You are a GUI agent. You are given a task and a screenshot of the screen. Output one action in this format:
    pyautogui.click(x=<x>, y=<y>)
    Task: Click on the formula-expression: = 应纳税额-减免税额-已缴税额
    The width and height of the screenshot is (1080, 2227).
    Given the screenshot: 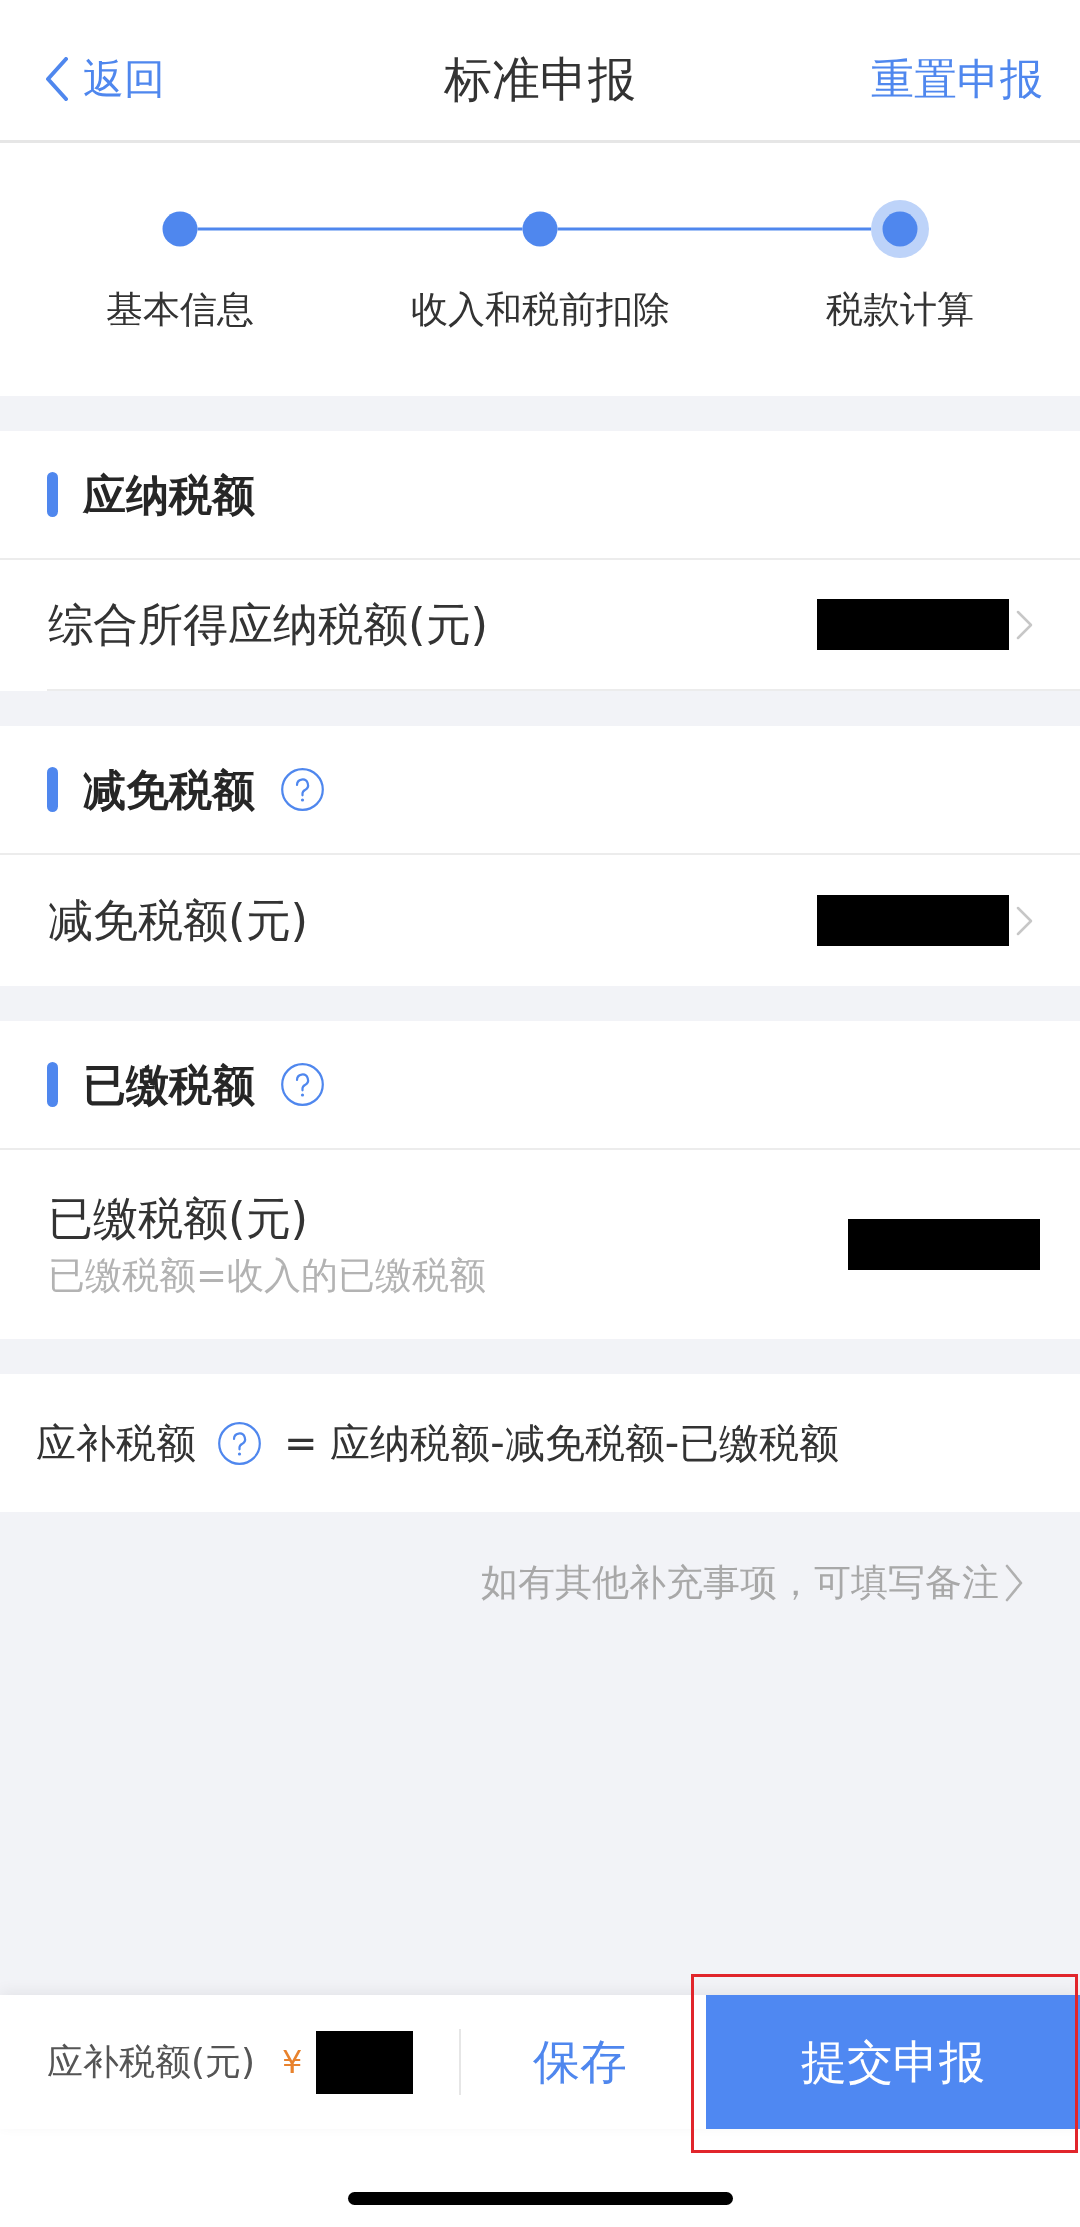 What is the action you would take?
    pyautogui.click(x=562, y=1443)
    